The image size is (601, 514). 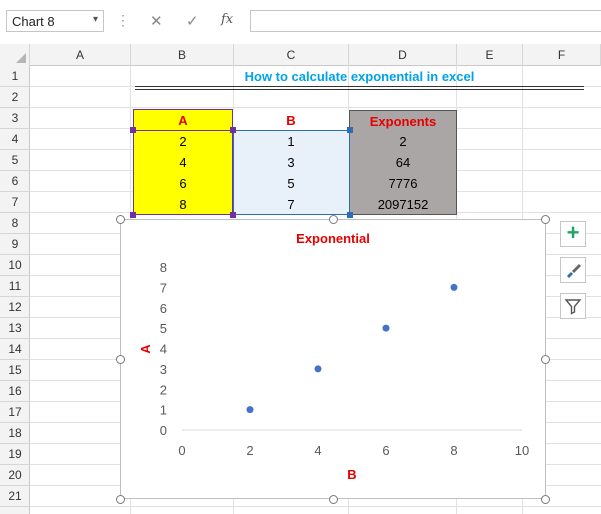 I want to click on x-tick-label: 8, so click(x=453, y=450).